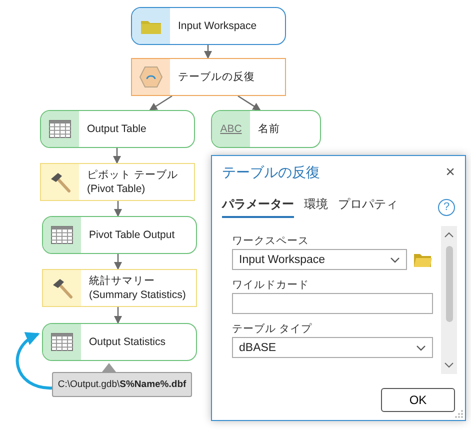  I want to click on tab: パラメーター, so click(258, 207).